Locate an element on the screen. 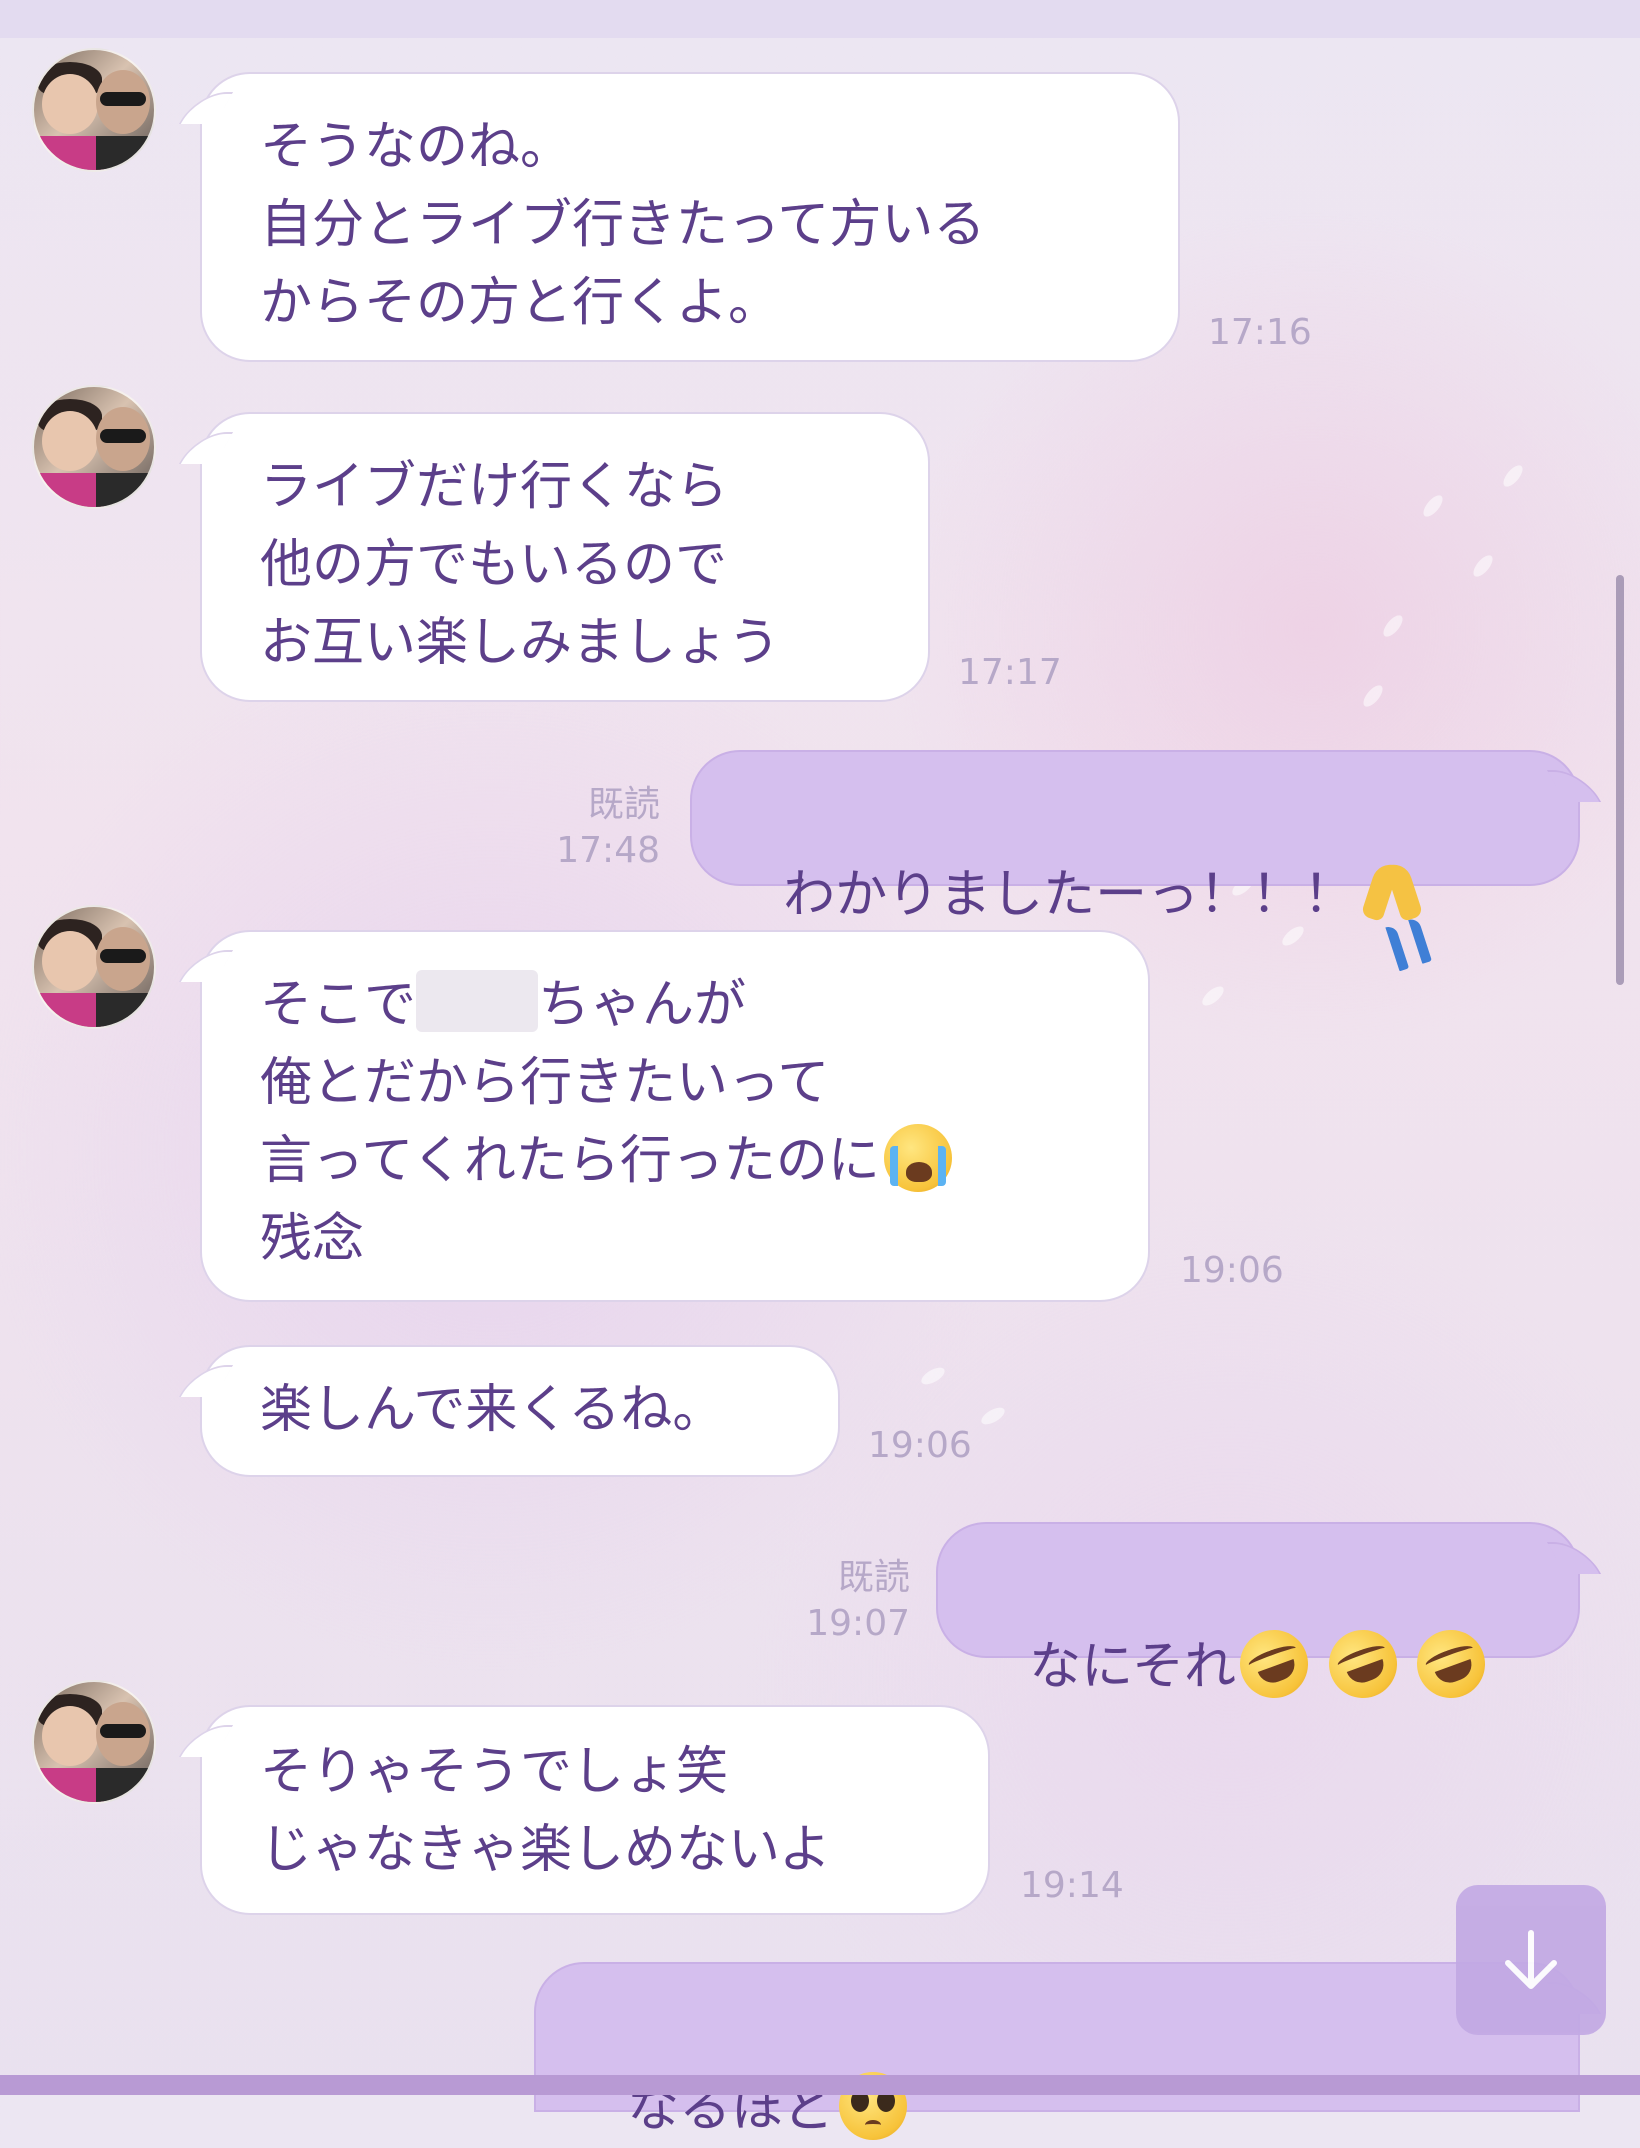 The width and height of the screenshot is (1640, 2148). scroll-to-bottom-button is located at coordinates (1531, 1960).